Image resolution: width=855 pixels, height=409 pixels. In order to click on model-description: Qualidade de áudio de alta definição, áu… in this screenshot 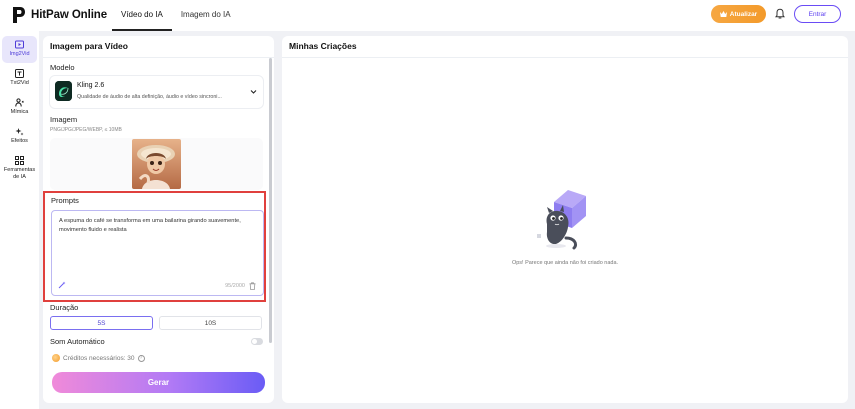, I will do `click(149, 97)`.